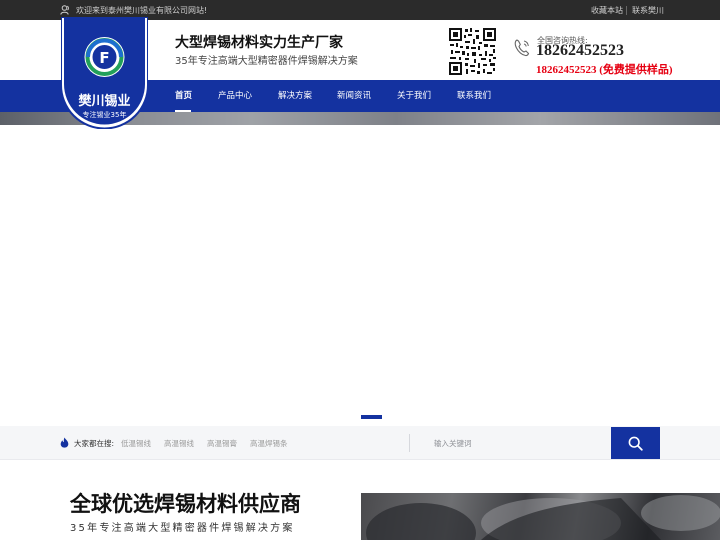  Describe the element at coordinates (607, 10) in the screenshot. I see `favorite-link: 收藏本站` at that location.